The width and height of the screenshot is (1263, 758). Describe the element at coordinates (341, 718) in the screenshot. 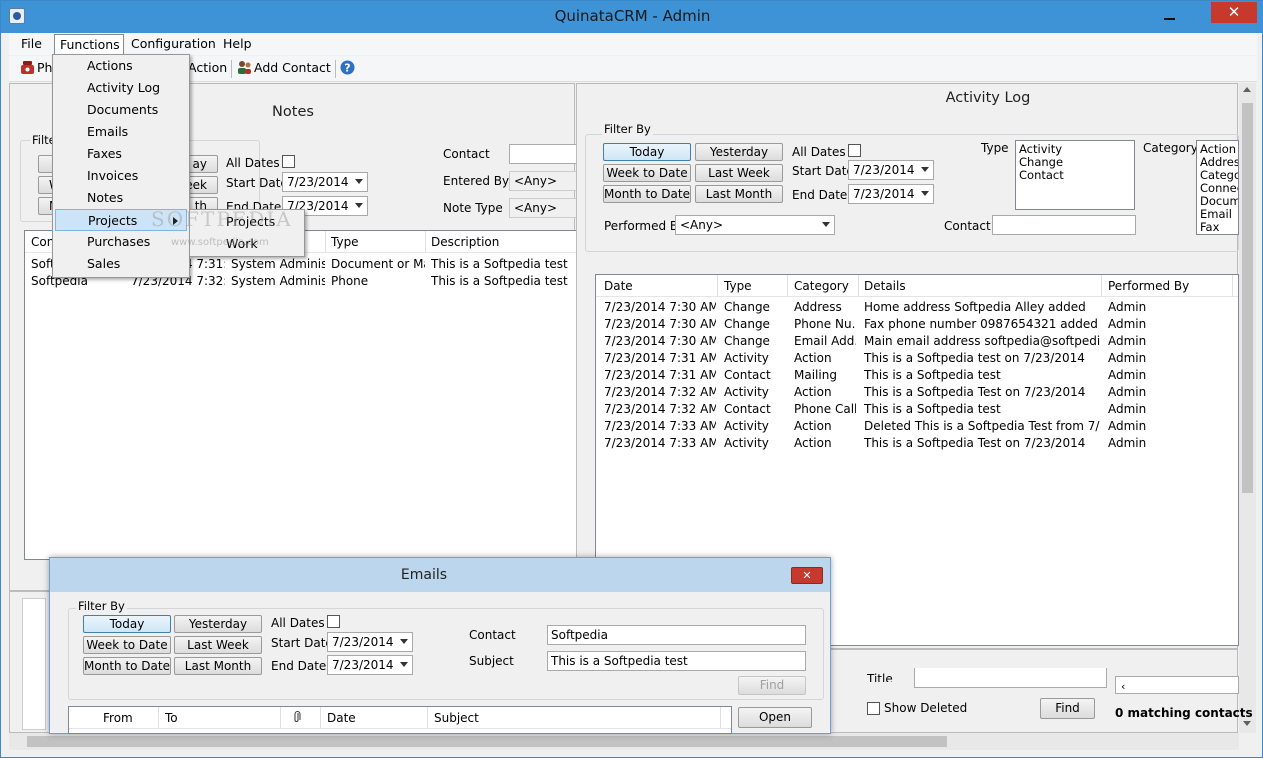

I see `emails-col-date: Date` at that location.